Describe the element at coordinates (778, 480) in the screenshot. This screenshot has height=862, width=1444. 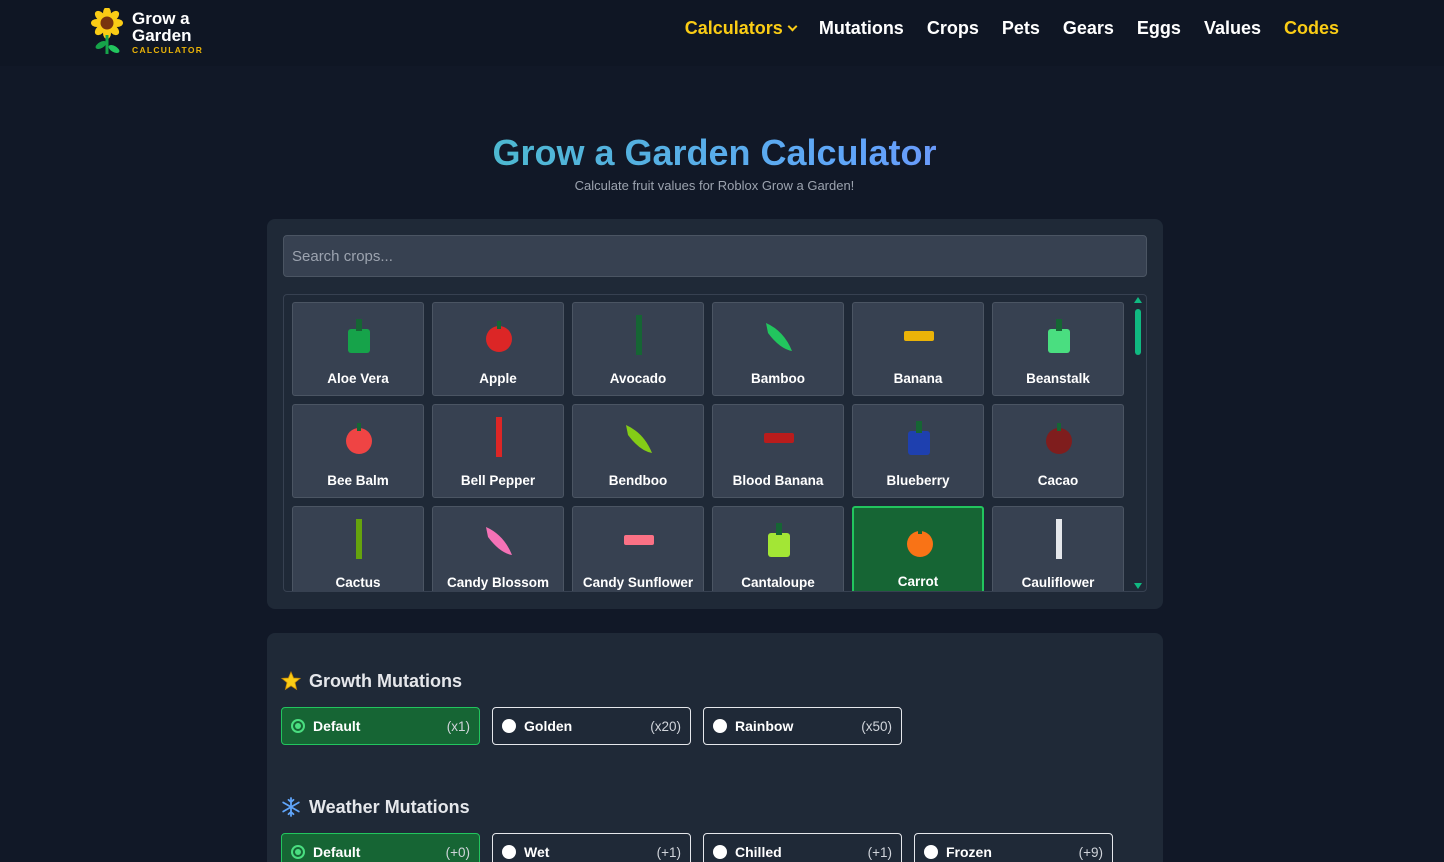
I see `crop-tile-label: Blood Banana` at that location.